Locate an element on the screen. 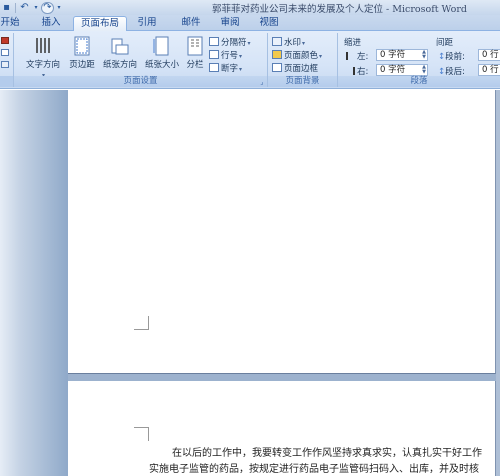 The height and width of the screenshot is (476, 500). orientation-icon is located at coordinates (120, 46).